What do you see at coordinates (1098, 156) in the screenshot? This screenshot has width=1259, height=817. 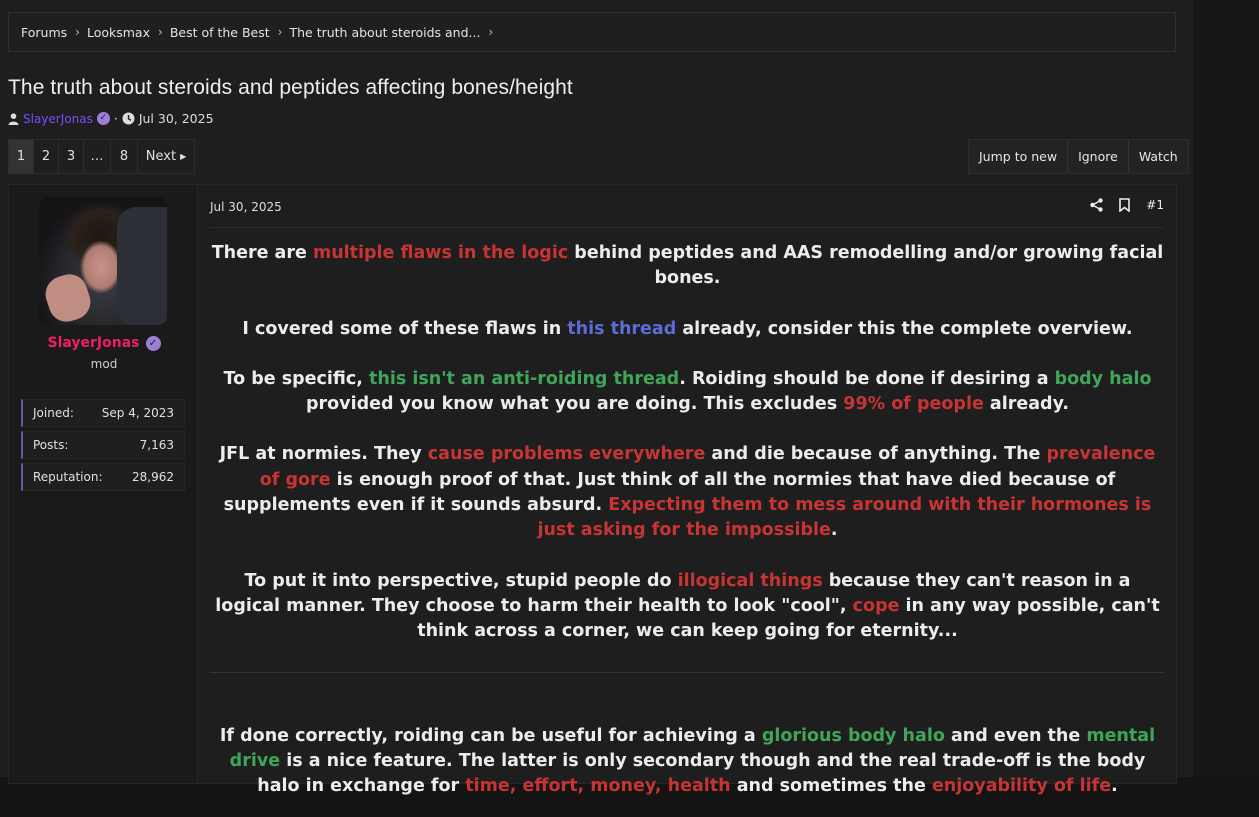 I see `ignore-button: Ignore` at bounding box center [1098, 156].